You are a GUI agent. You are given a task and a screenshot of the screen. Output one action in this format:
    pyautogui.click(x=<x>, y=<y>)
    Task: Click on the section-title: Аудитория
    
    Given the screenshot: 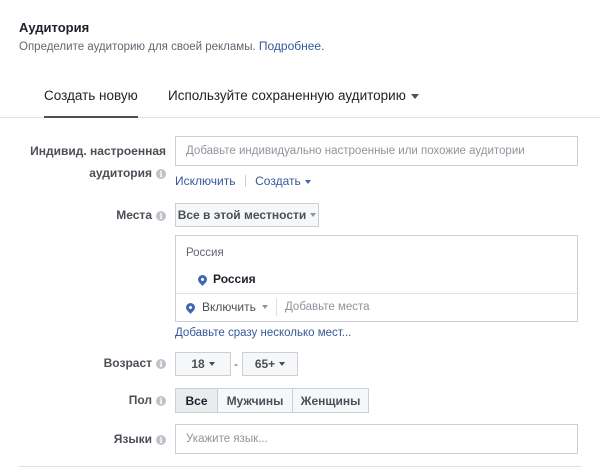 What is the action you would take?
    pyautogui.click(x=54, y=27)
    